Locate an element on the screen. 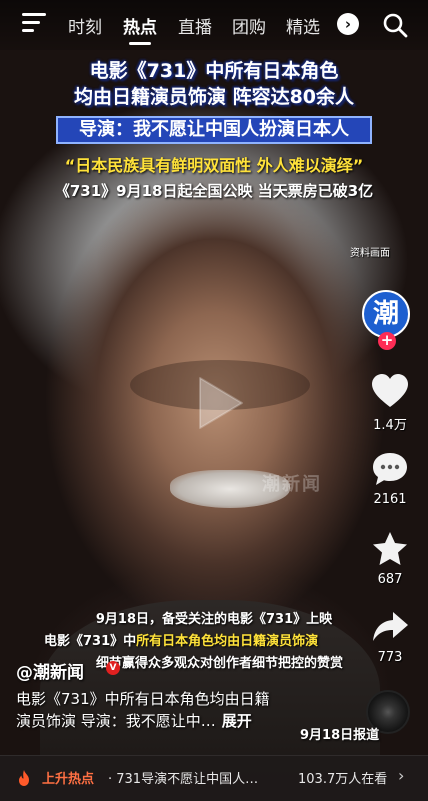 The height and width of the screenshot is (801, 428). headline-line-2: 均由日籍演员饰演 阵容达80余人 is located at coordinates (214, 97).